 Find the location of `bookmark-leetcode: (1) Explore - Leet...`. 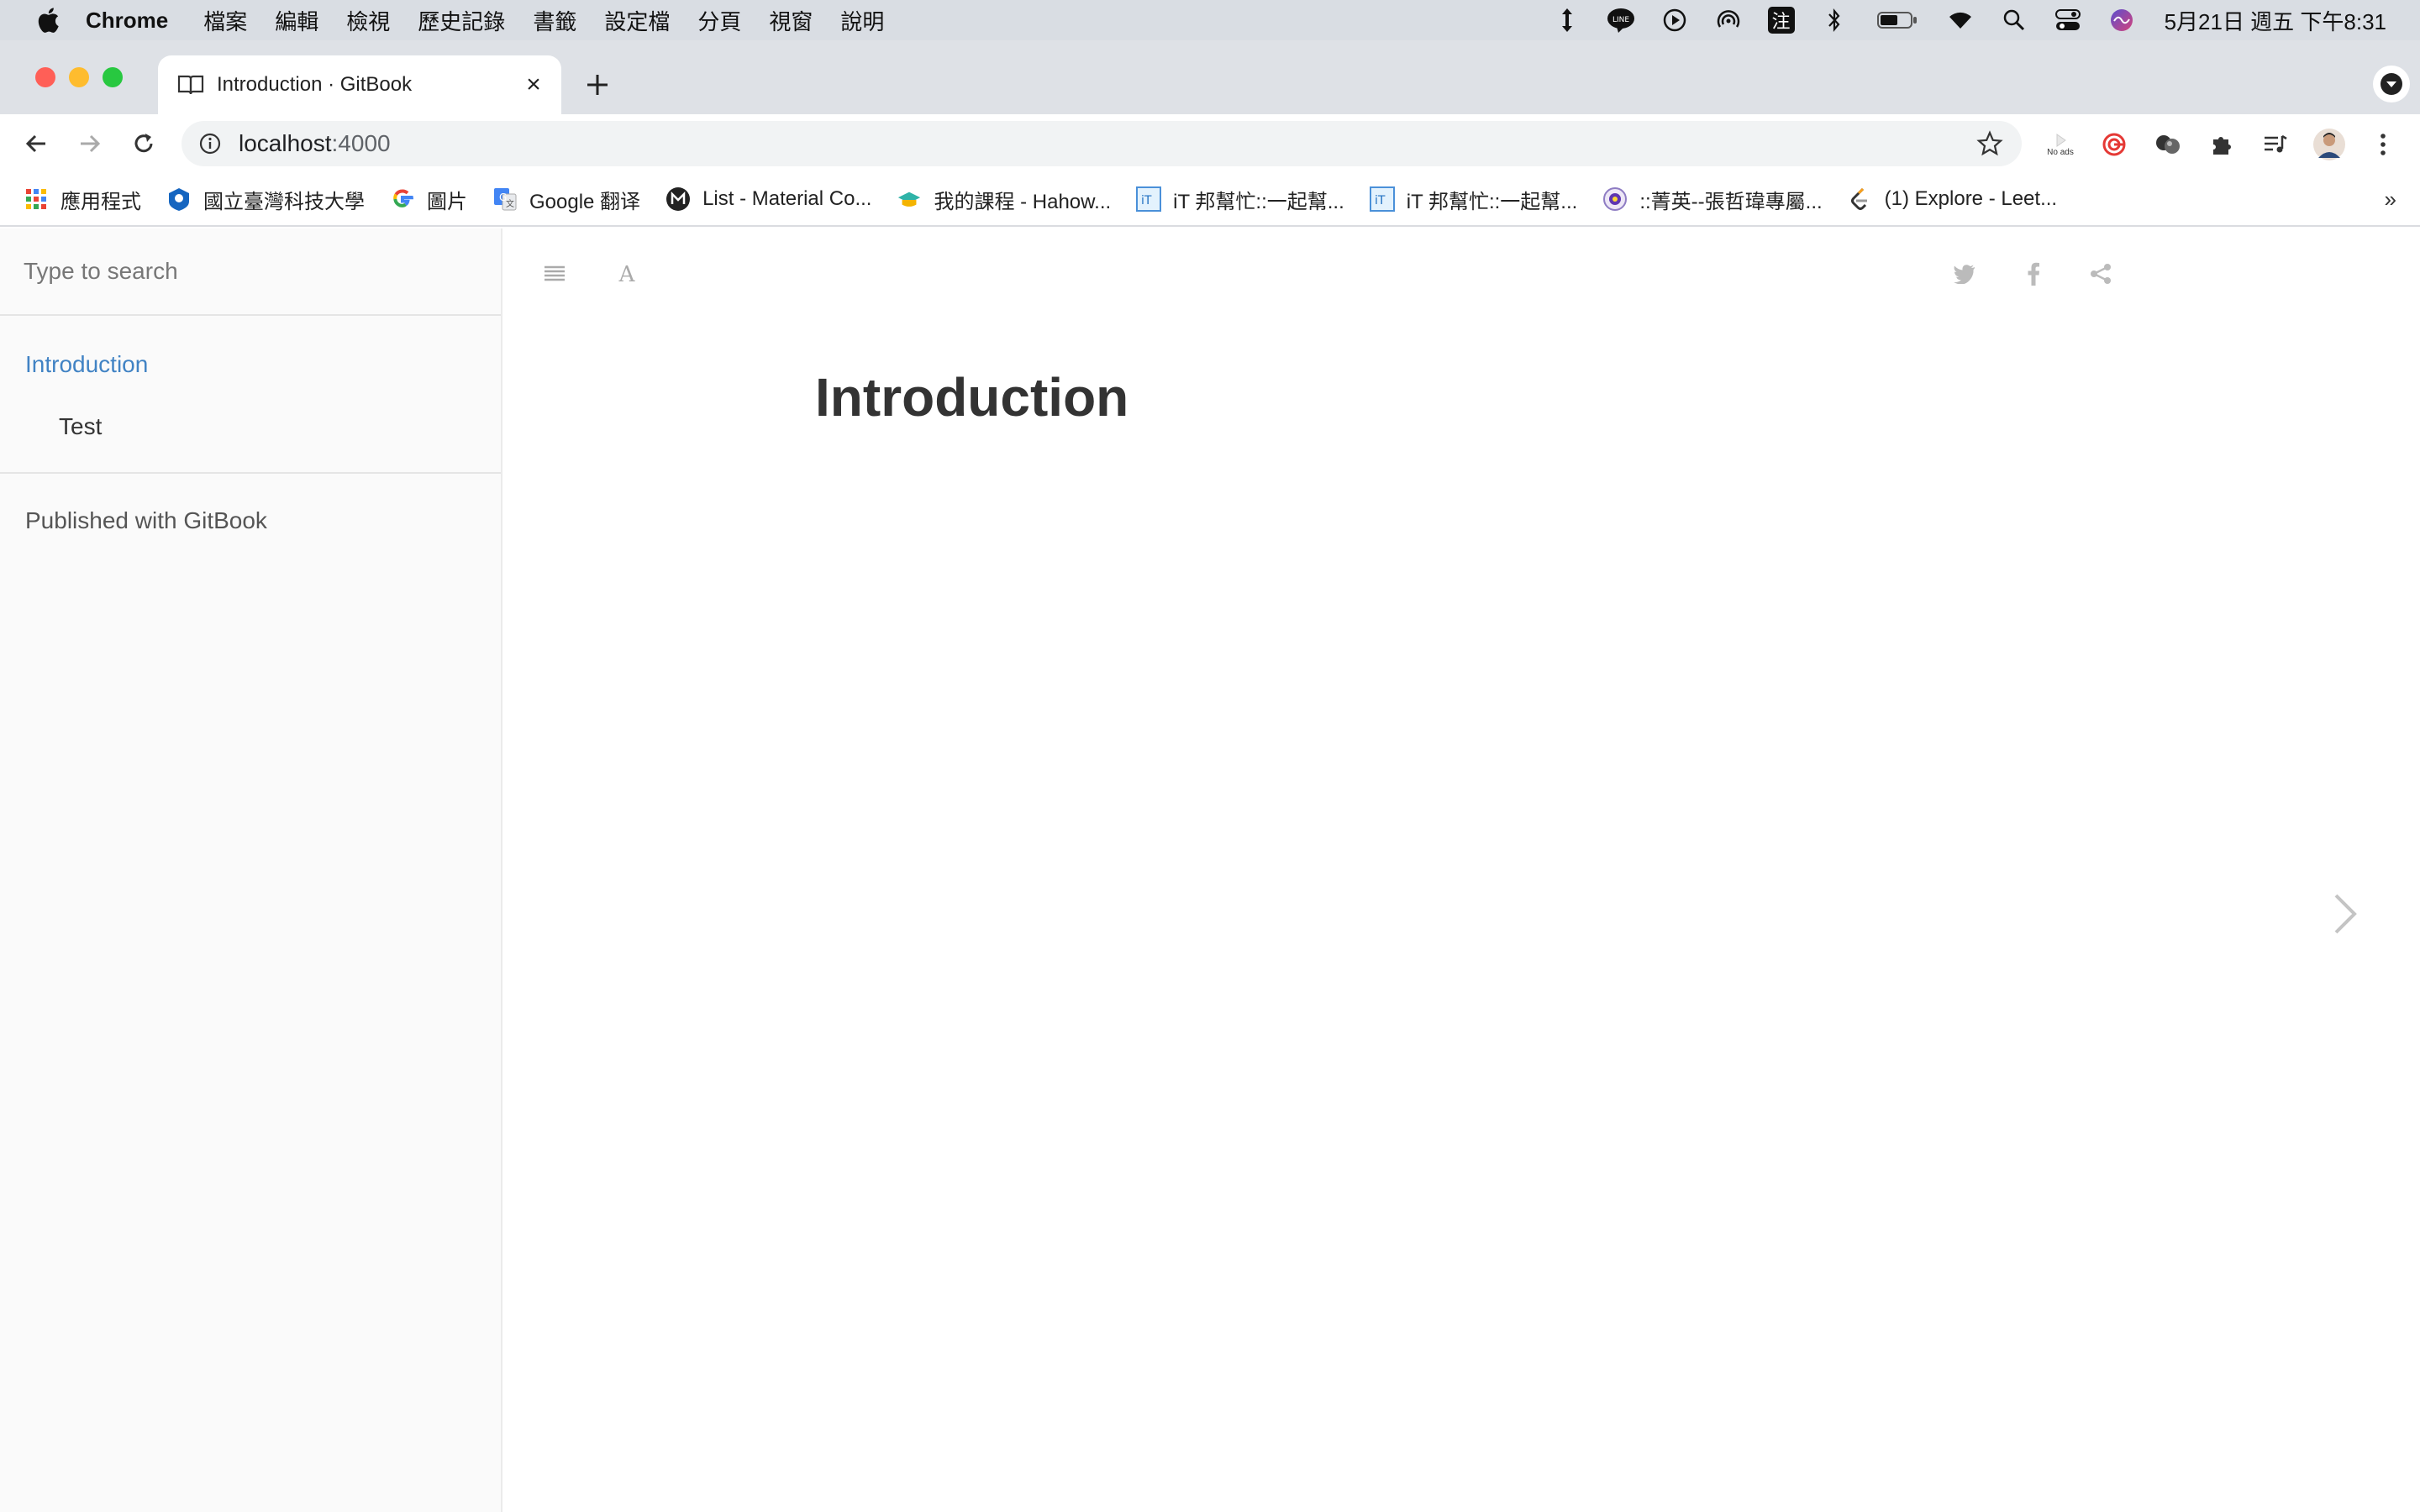

bookmark-leetcode: (1) Explore - Leet... is located at coordinates (1952, 199).